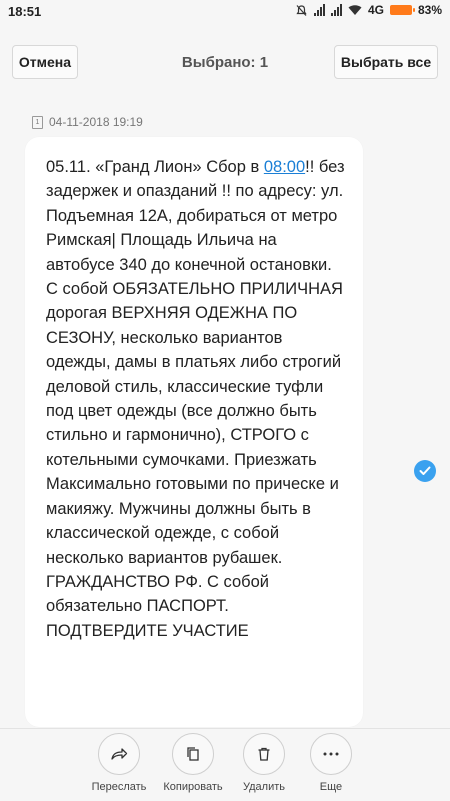 The image size is (450, 801). What do you see at coordinates (355, 10) in the screenshot?
I see `wifi-icon` at bounding box center [355, 10].